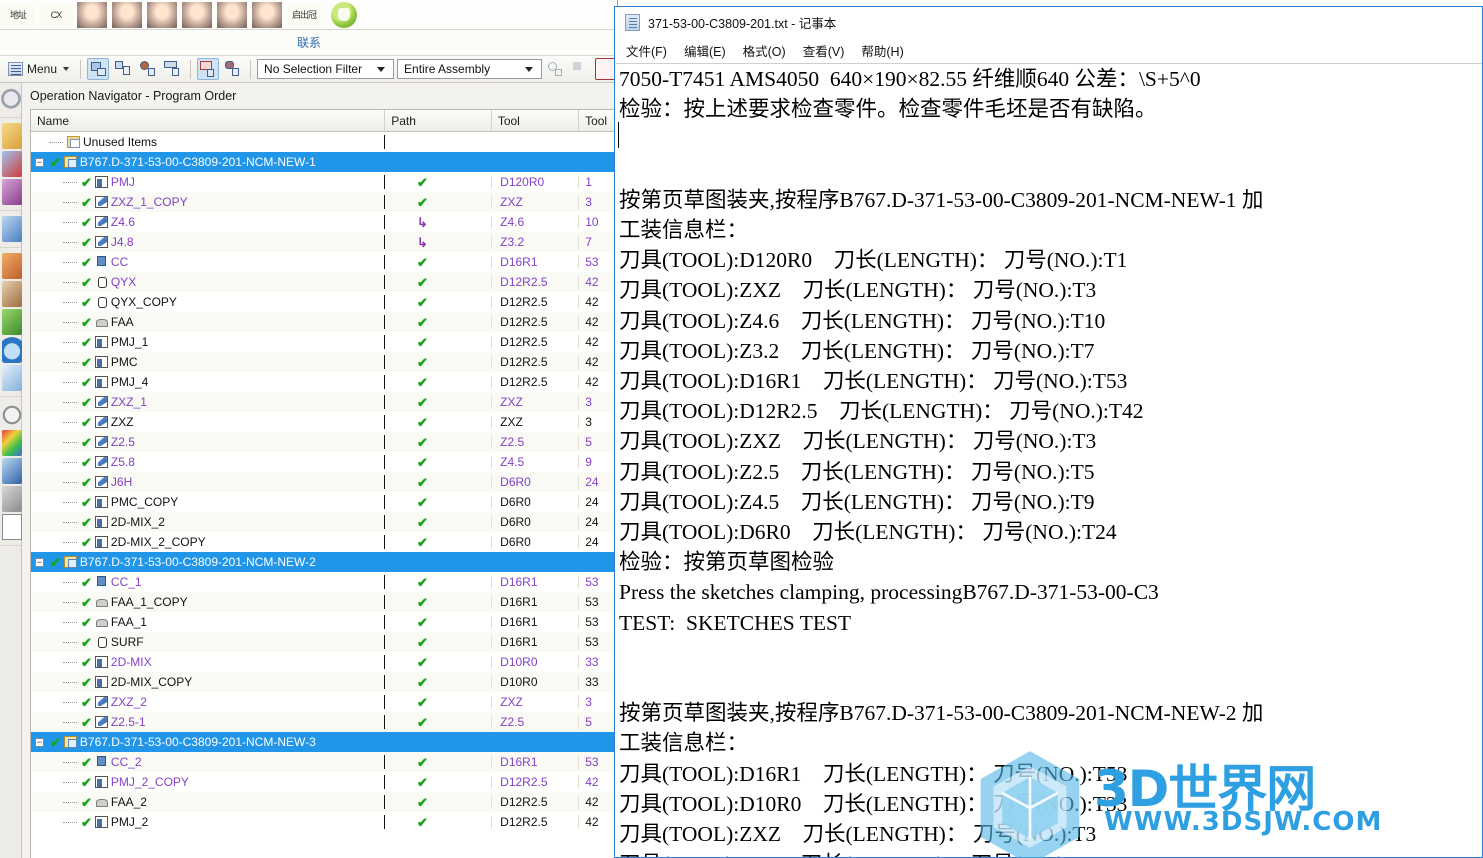 The height and width of the screenshot is (858, 1483). Describe the element at coordinates (324, 822) in the screenshot. I see `tree-item-row: ✔ PMJ_2 ✔ D12R2.5 42` at that location.